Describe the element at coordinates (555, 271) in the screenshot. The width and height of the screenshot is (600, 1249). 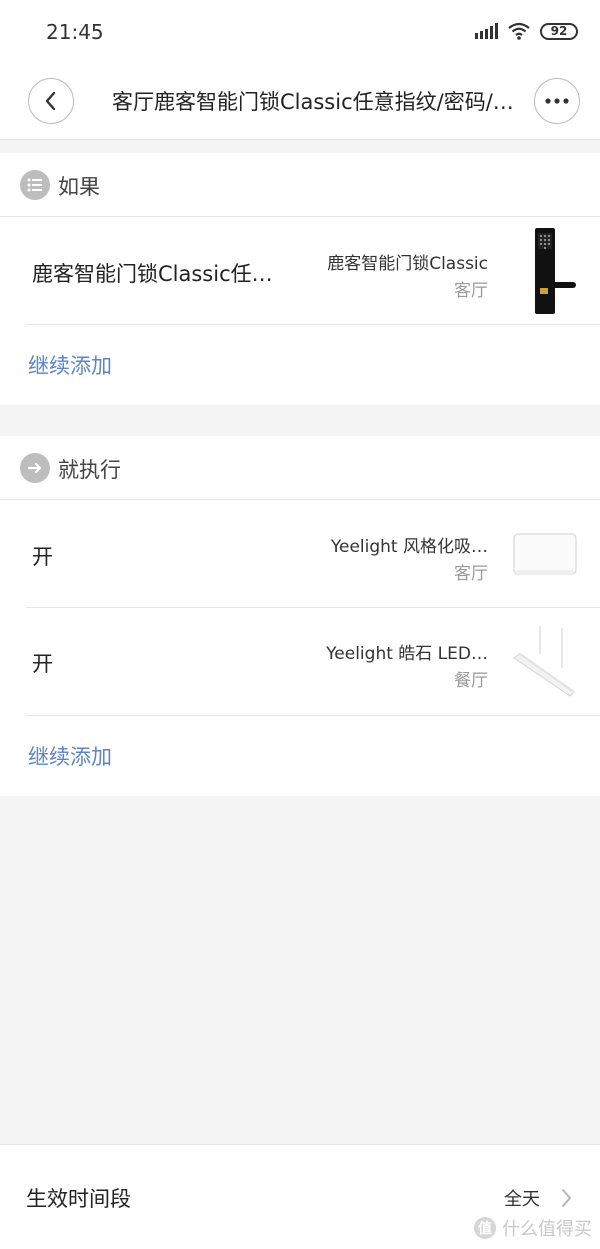
I see `door-lock-image` at that location.